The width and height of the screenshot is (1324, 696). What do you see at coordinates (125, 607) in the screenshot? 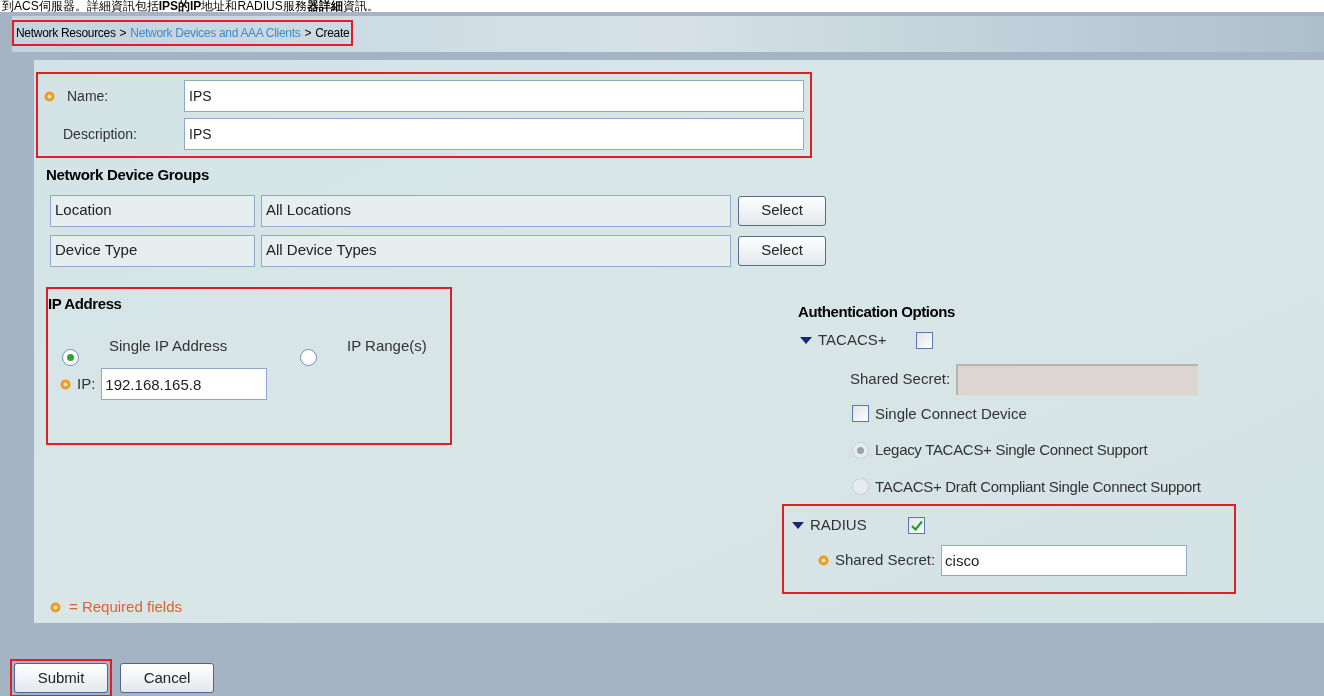
I see `required-note: = Required fields` at bounding box center [125, 607].